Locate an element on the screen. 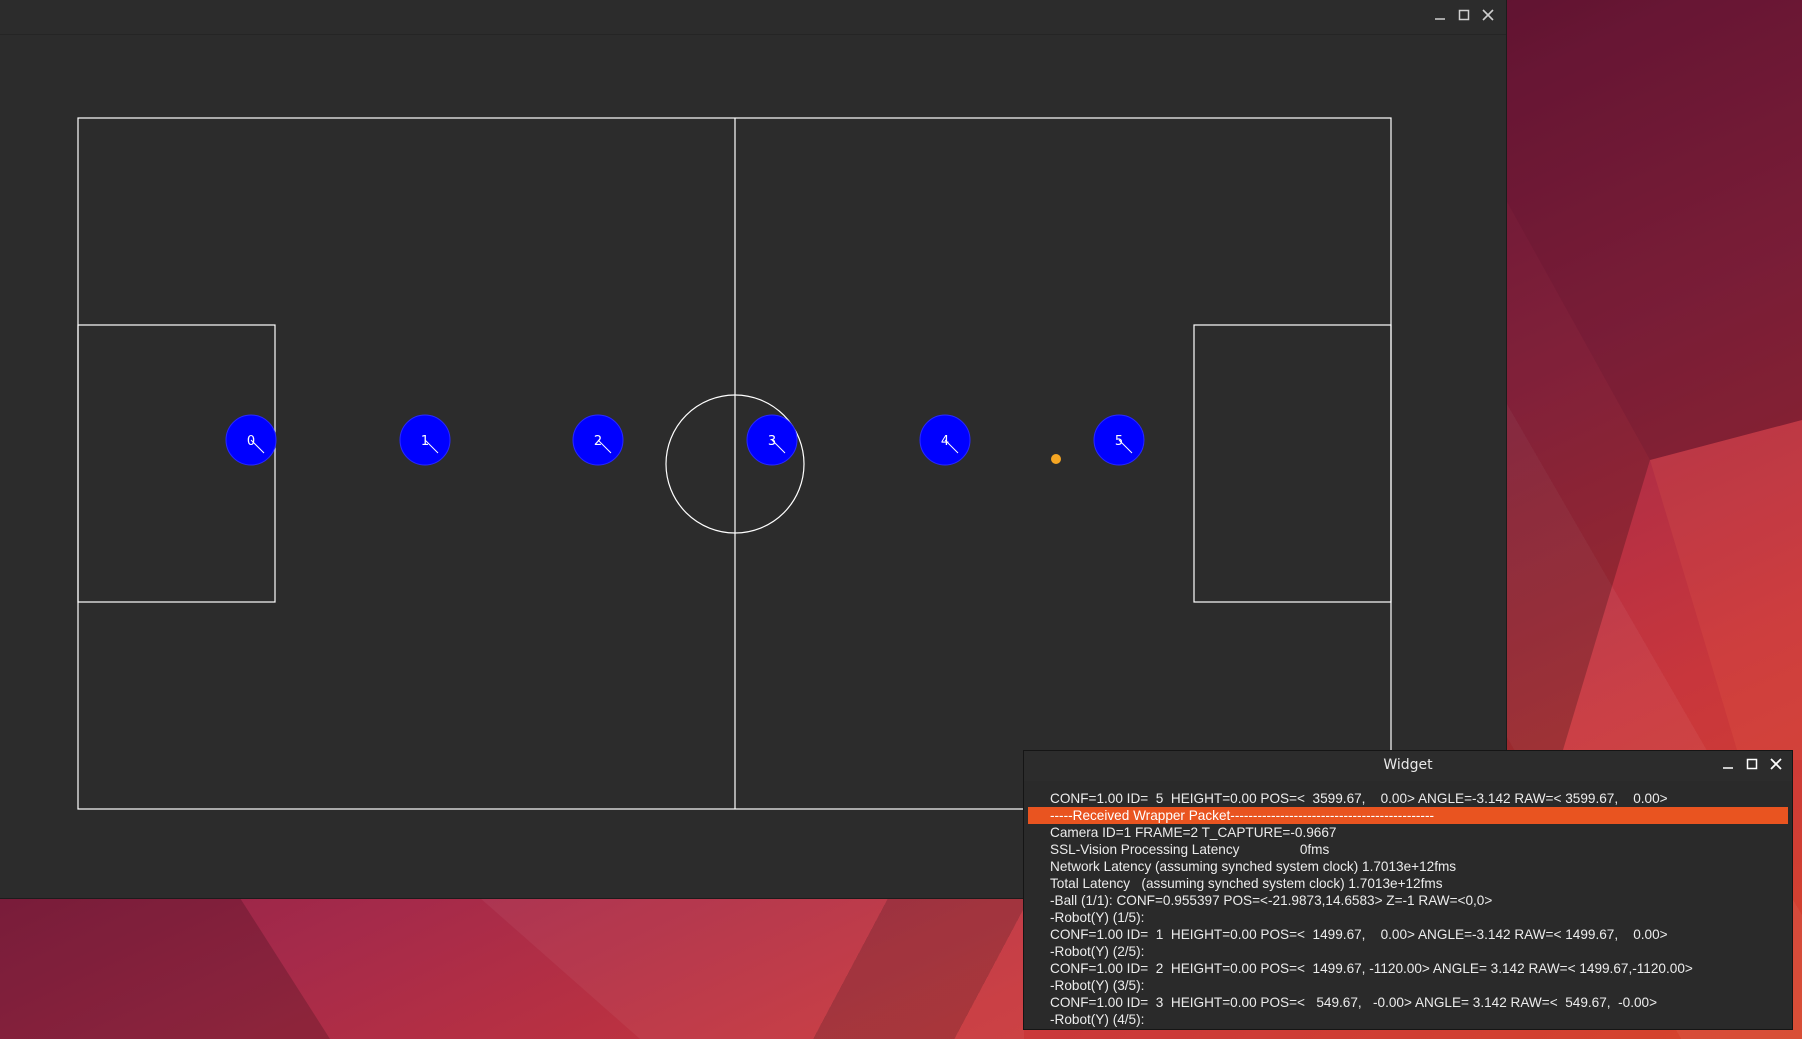  robot-id-label: 2 is located at coordinates (598, 441).